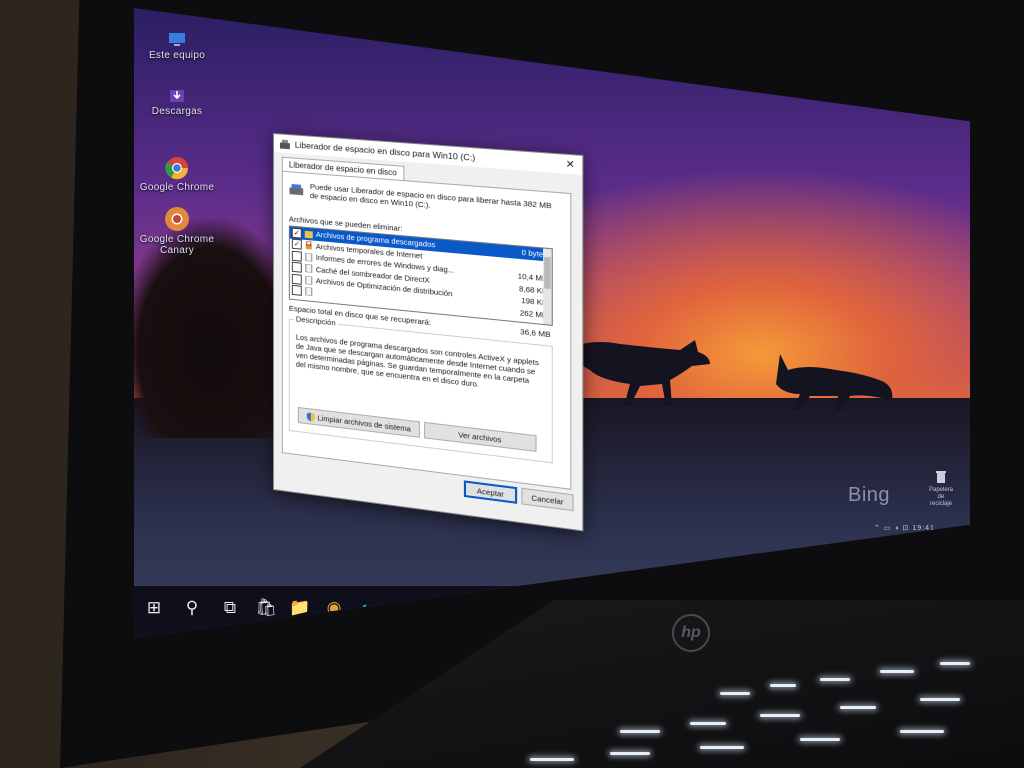 The image size is (1024, 768). Describe the element at coordinates (547, 273) in the screenshot. I see `scrollbar-thumb` at that location.